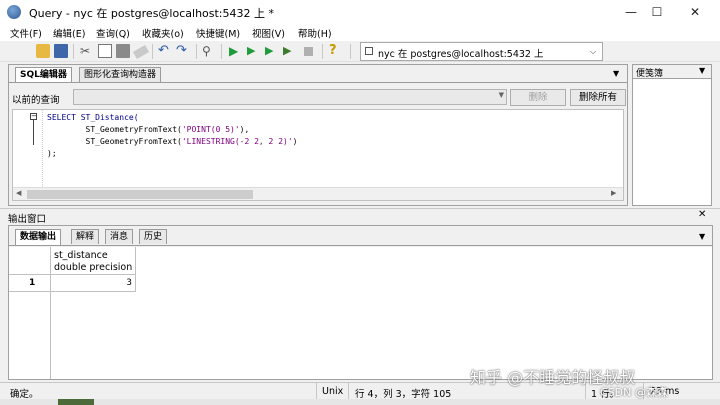 Image resolution: width=720 pixels, height=405 pixels. I want to click on scrollbar-thumb, so click(140, 194).